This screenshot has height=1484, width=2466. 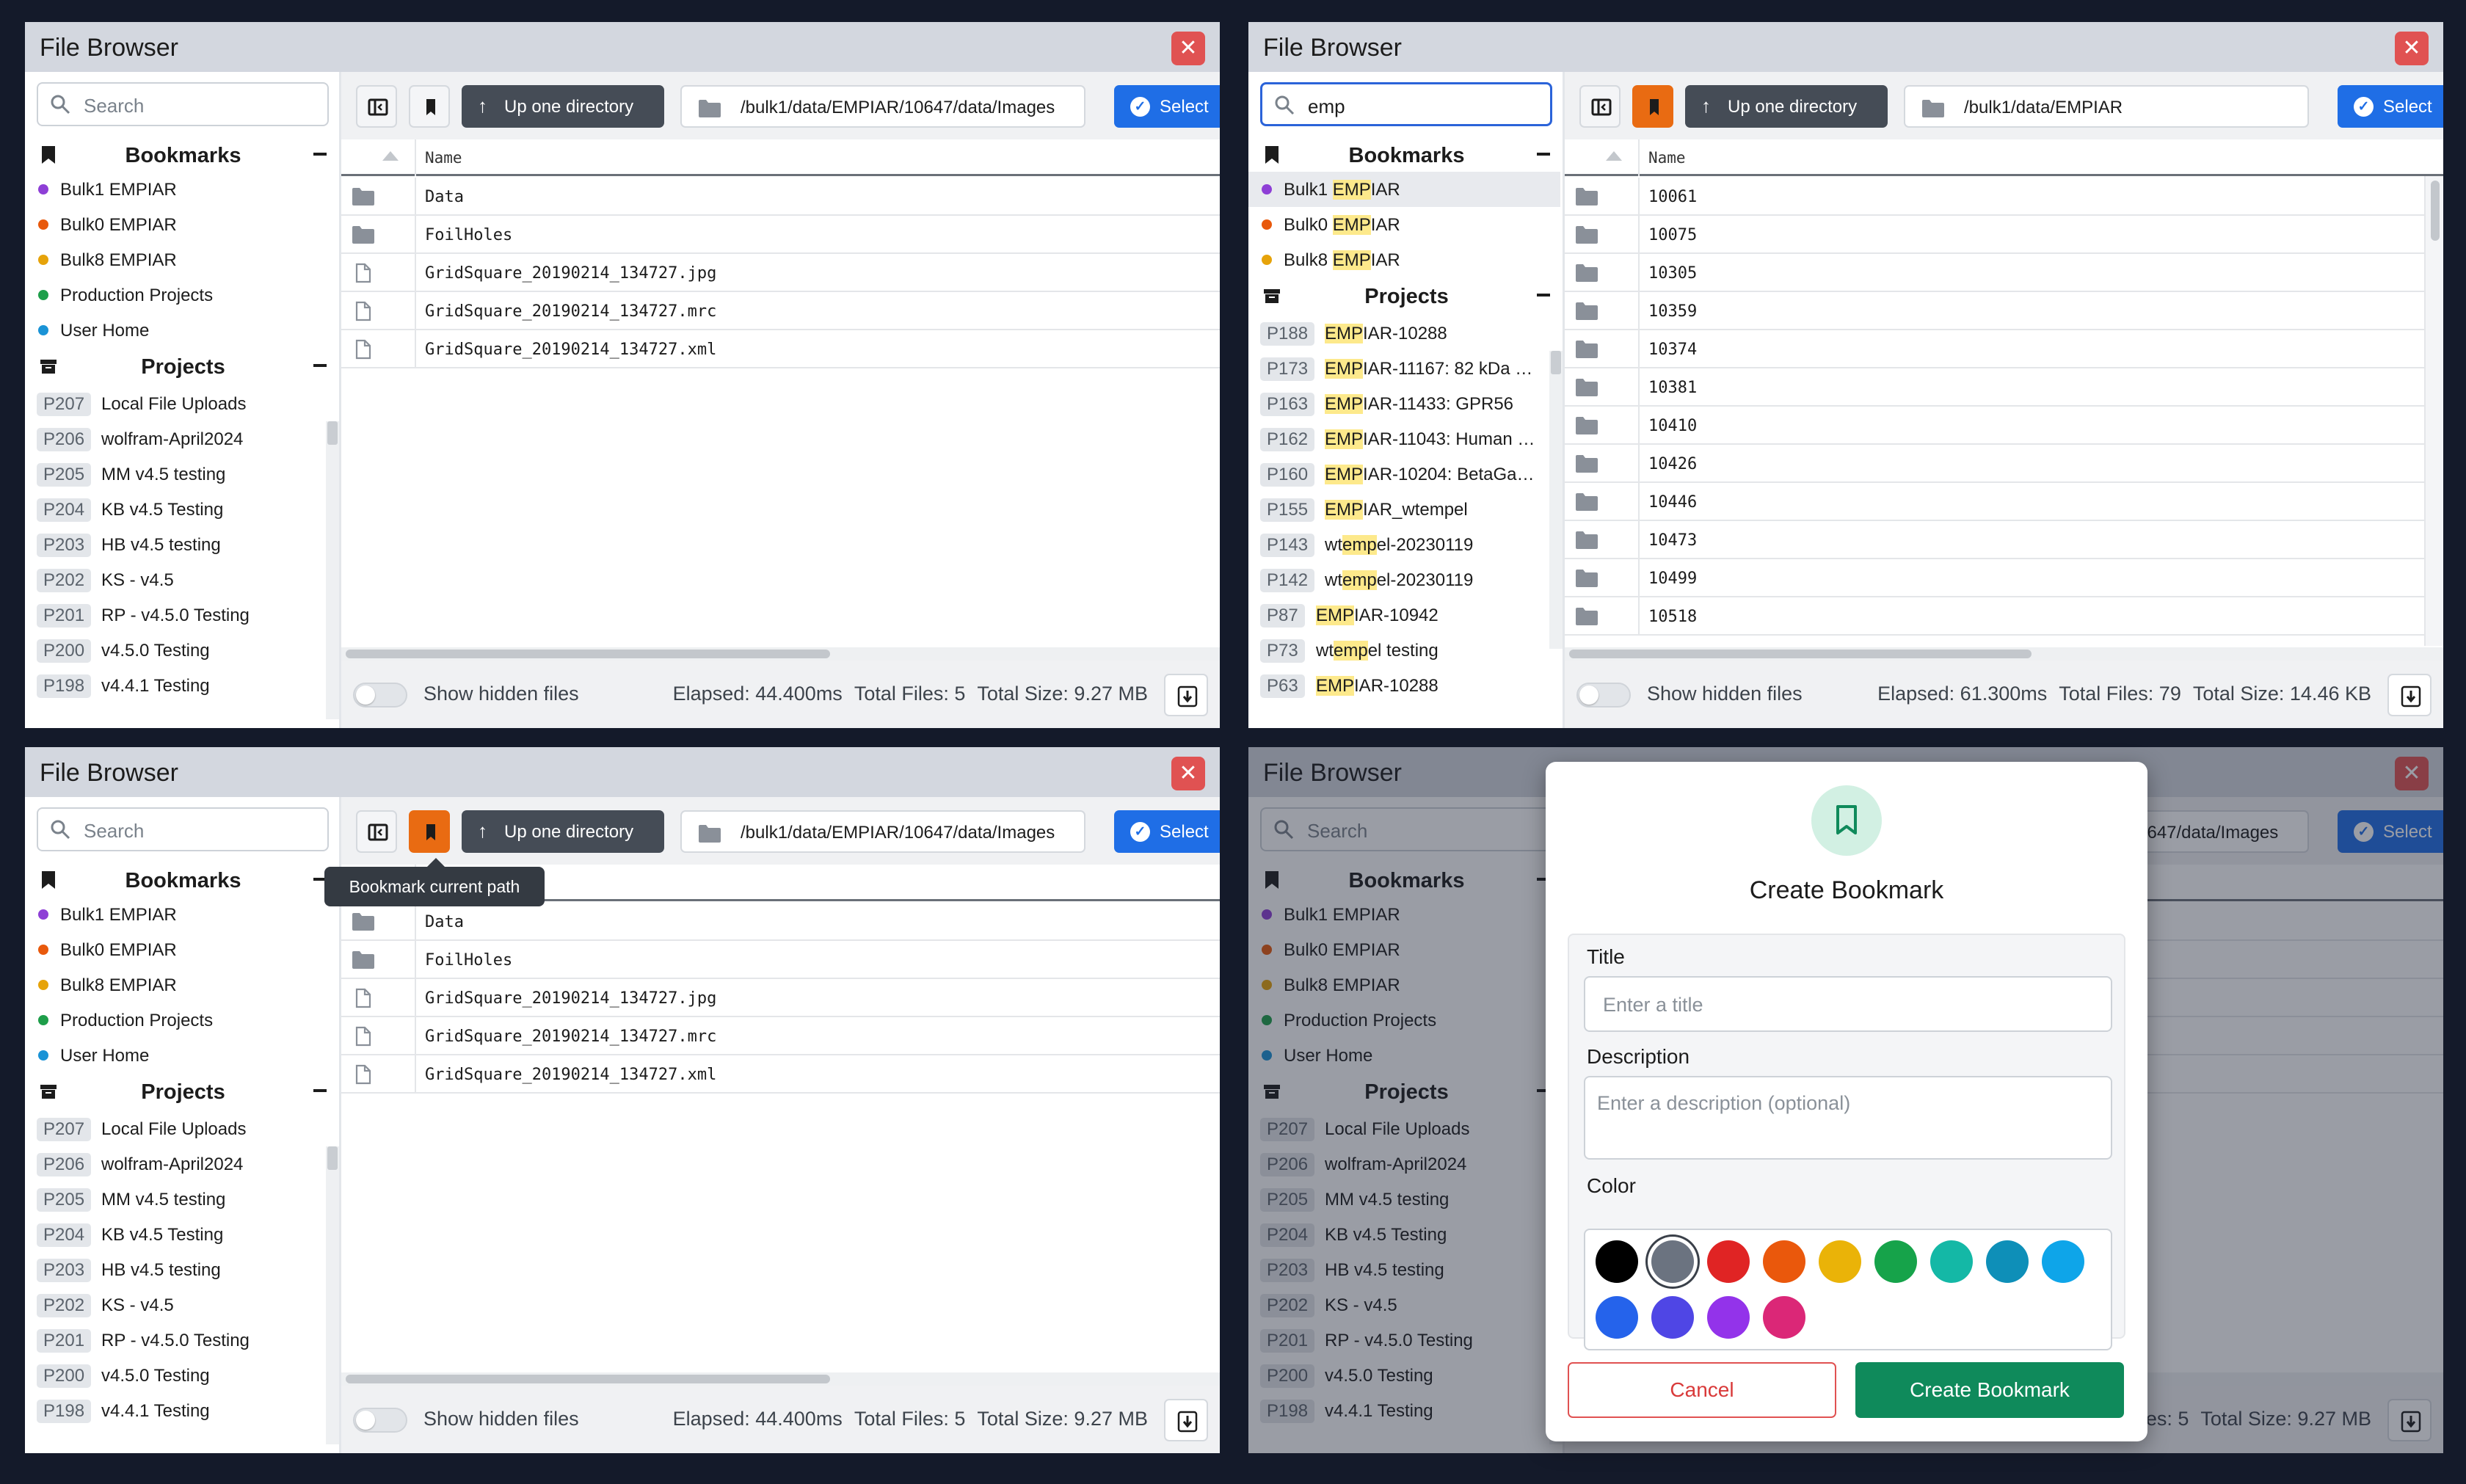 I want to click on project-item: P203 HB v4.5 testing, so click(x=175, y=544).